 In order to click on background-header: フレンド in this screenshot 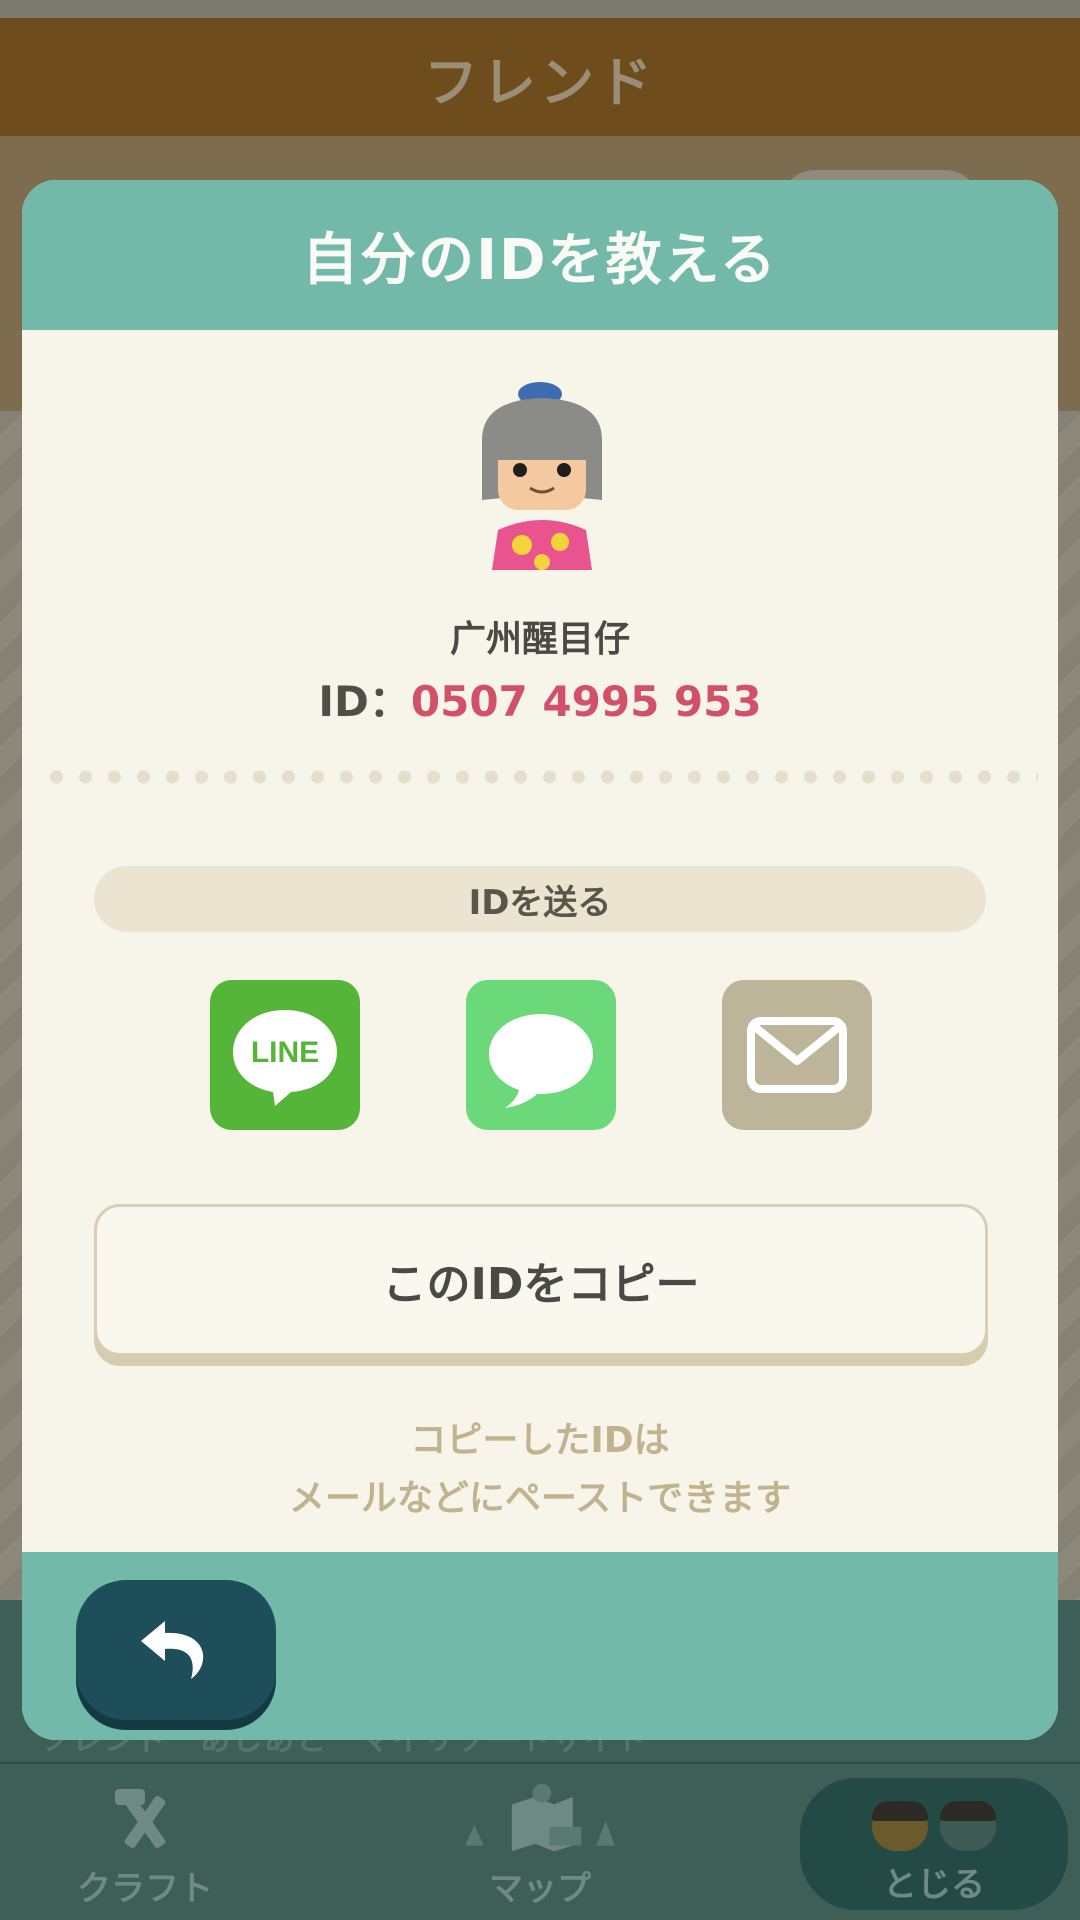, I will do `click(540, 77)`.